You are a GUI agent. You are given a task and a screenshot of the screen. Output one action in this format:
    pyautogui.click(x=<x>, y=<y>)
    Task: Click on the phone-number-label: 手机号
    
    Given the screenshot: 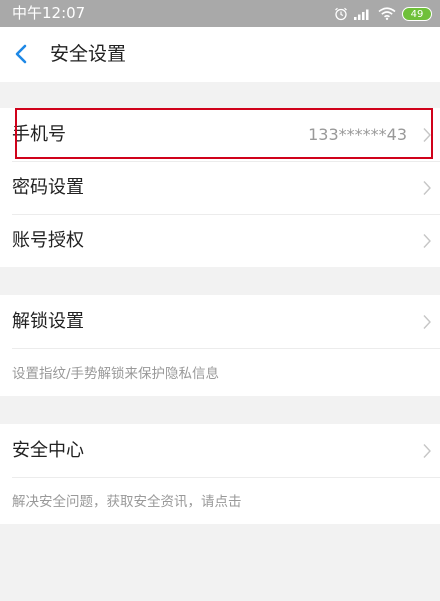 What is the action you would take?
    pyautogui.click(x=39, y=134)
    